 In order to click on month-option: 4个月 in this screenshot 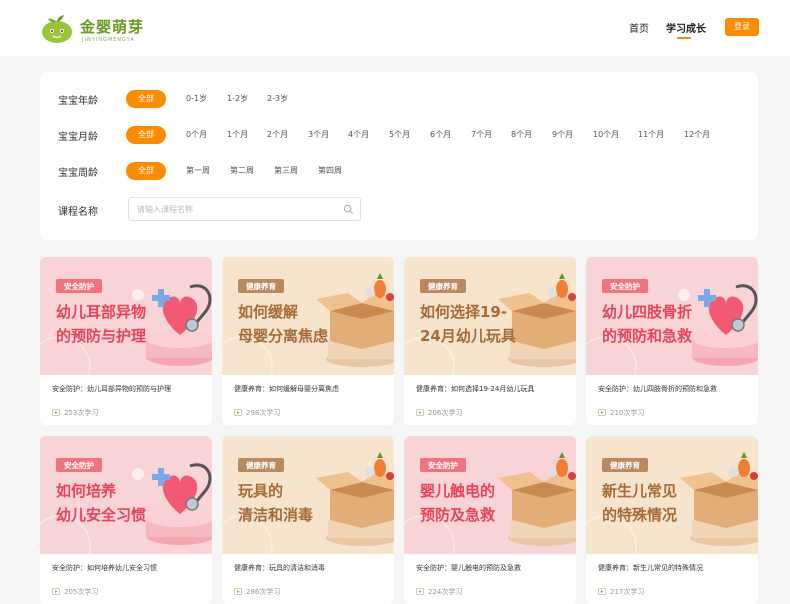, I will do `click(358, 135)`.